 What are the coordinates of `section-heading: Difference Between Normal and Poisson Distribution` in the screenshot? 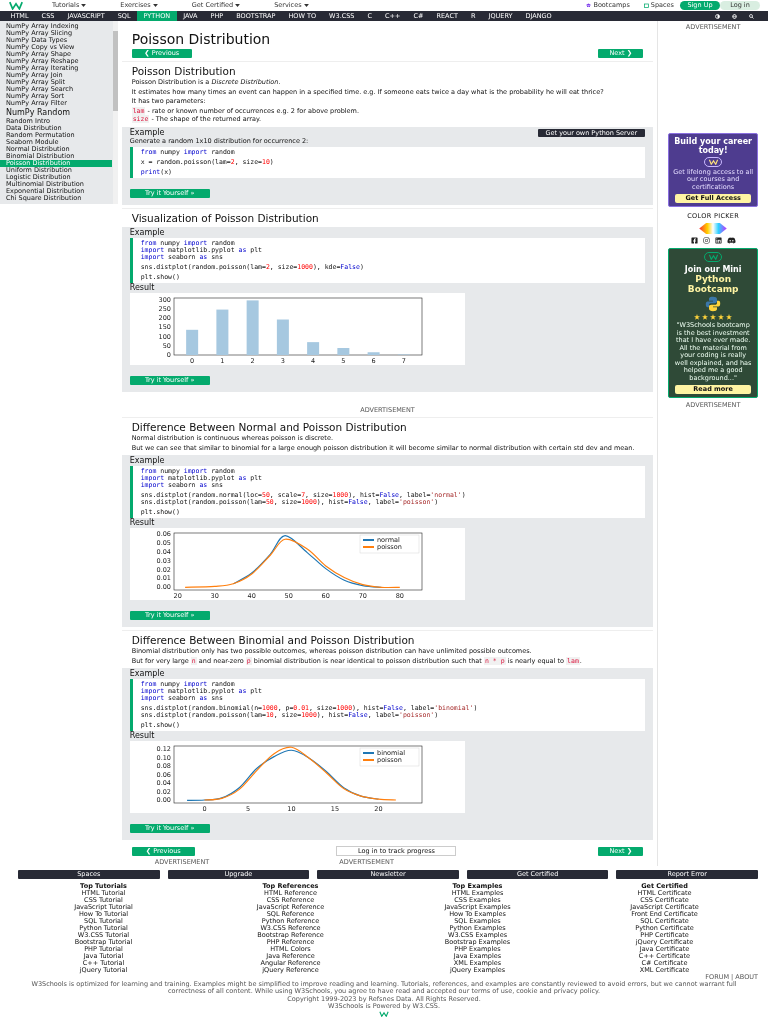 It's located at (269, 427).